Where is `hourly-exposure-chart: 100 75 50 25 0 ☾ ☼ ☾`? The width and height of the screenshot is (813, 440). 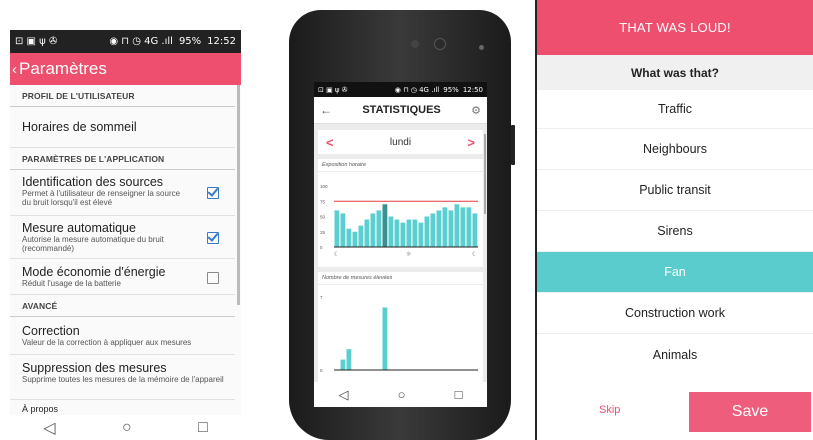
hourly-exposure-chart: 100 75 50 25 0 ☾ ☼ ☾ is located at coordinates (399, 221).